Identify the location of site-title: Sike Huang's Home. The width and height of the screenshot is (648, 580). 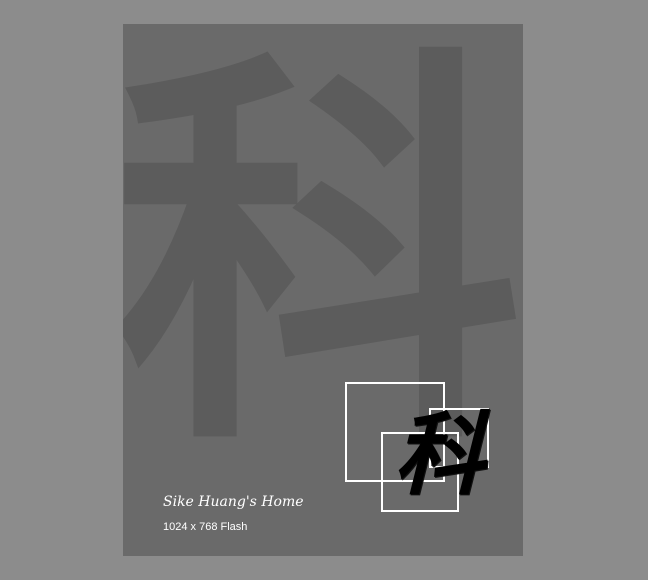
(233, 502).